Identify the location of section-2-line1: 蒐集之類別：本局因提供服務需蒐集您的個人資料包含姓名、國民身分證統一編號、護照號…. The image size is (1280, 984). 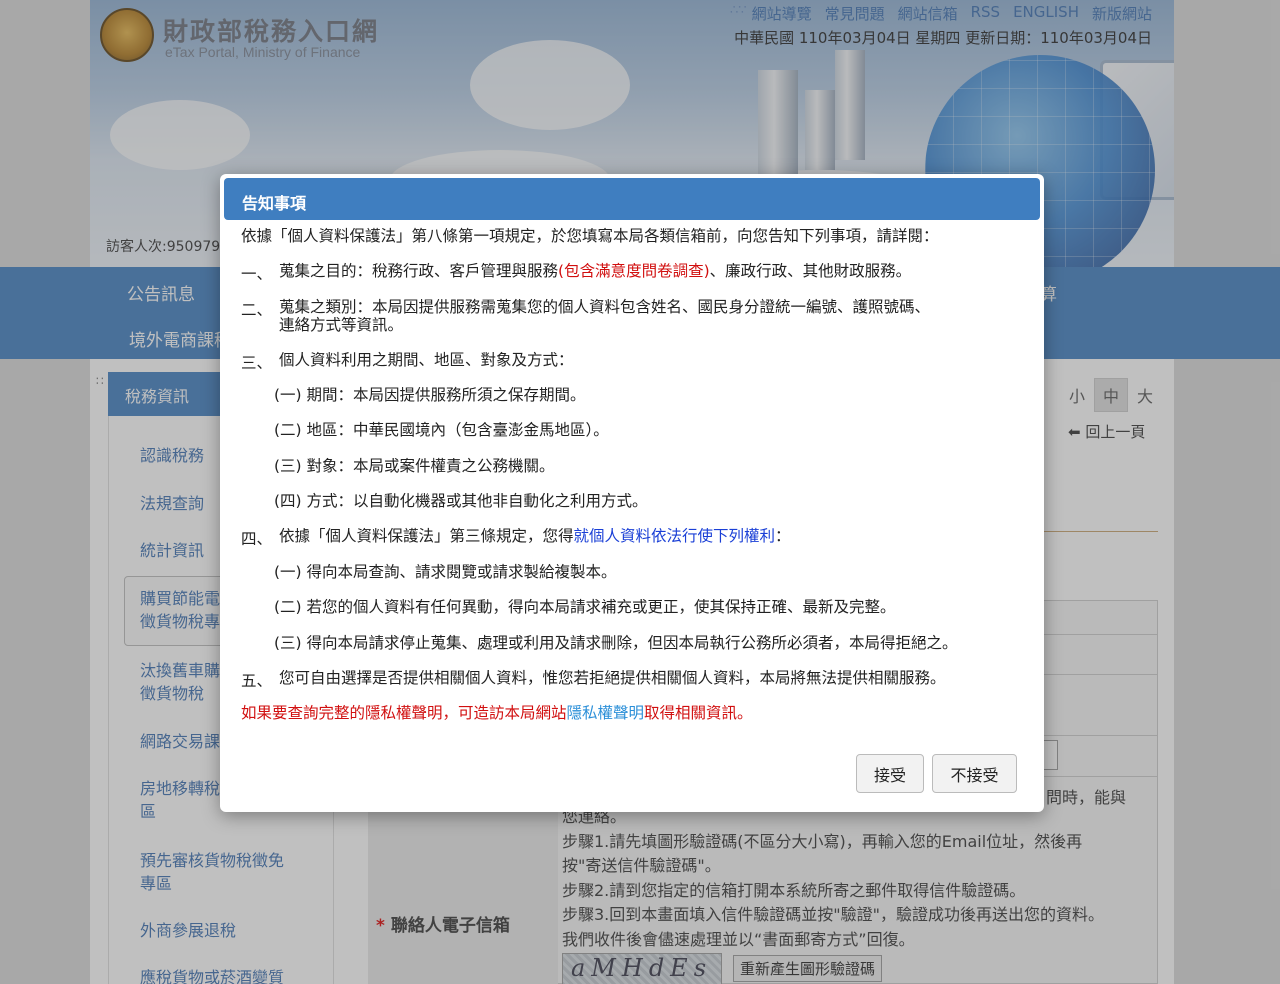
(605, 307).